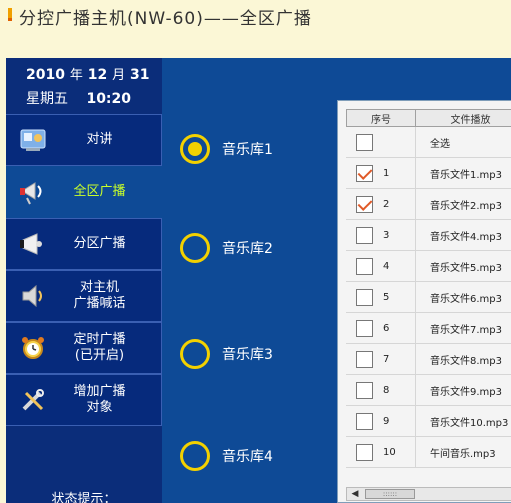 The width and height of the screenshot is (511, 503). Describe the element at coordinates (226, 354) in the screenshot. I see `library-option-3: 音乐库3` at that location.